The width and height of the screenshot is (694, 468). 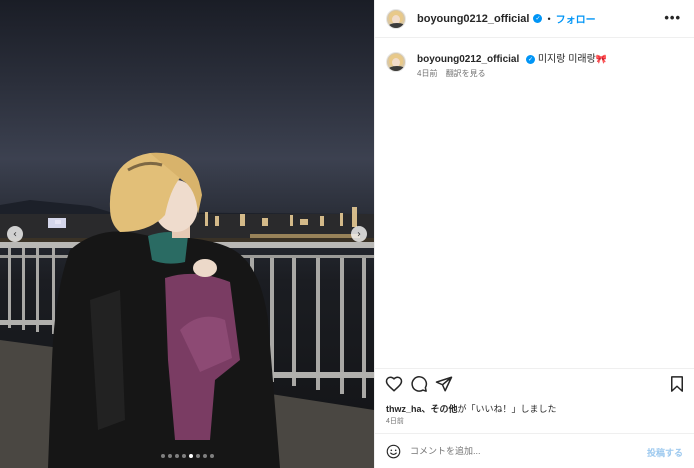 What do you see at coordinates (190, 456) in the screenshot?
I see `carousel-dot-active` at bounding box center [190, 456].